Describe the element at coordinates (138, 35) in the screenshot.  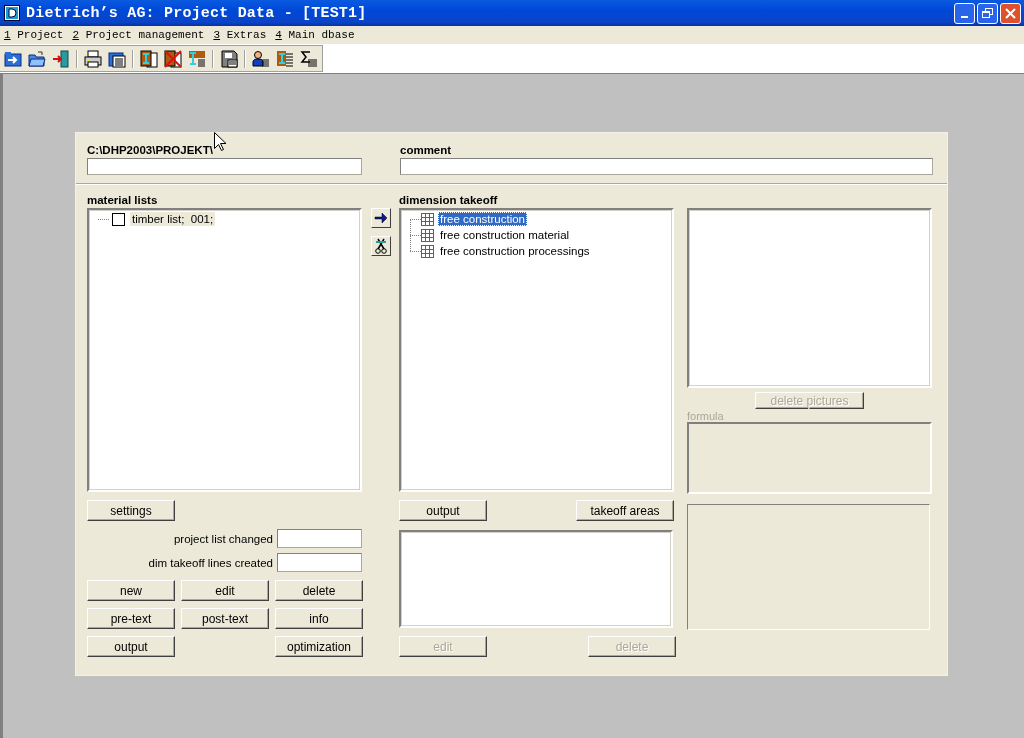
I see `menu-item: 2 Project management` at that location.